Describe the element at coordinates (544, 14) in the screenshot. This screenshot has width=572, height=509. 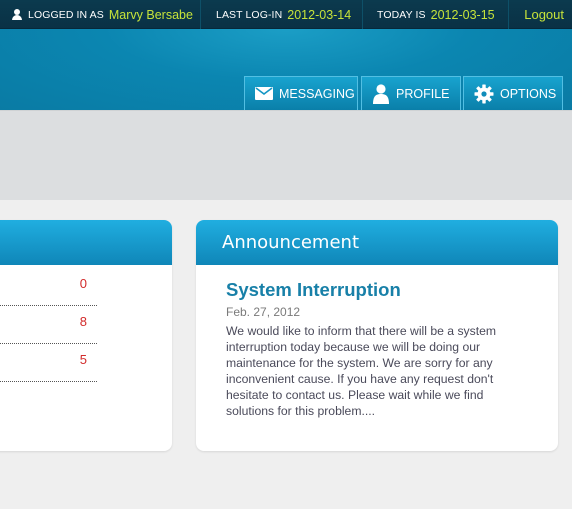
I see `logout-link: Logout` at that location.